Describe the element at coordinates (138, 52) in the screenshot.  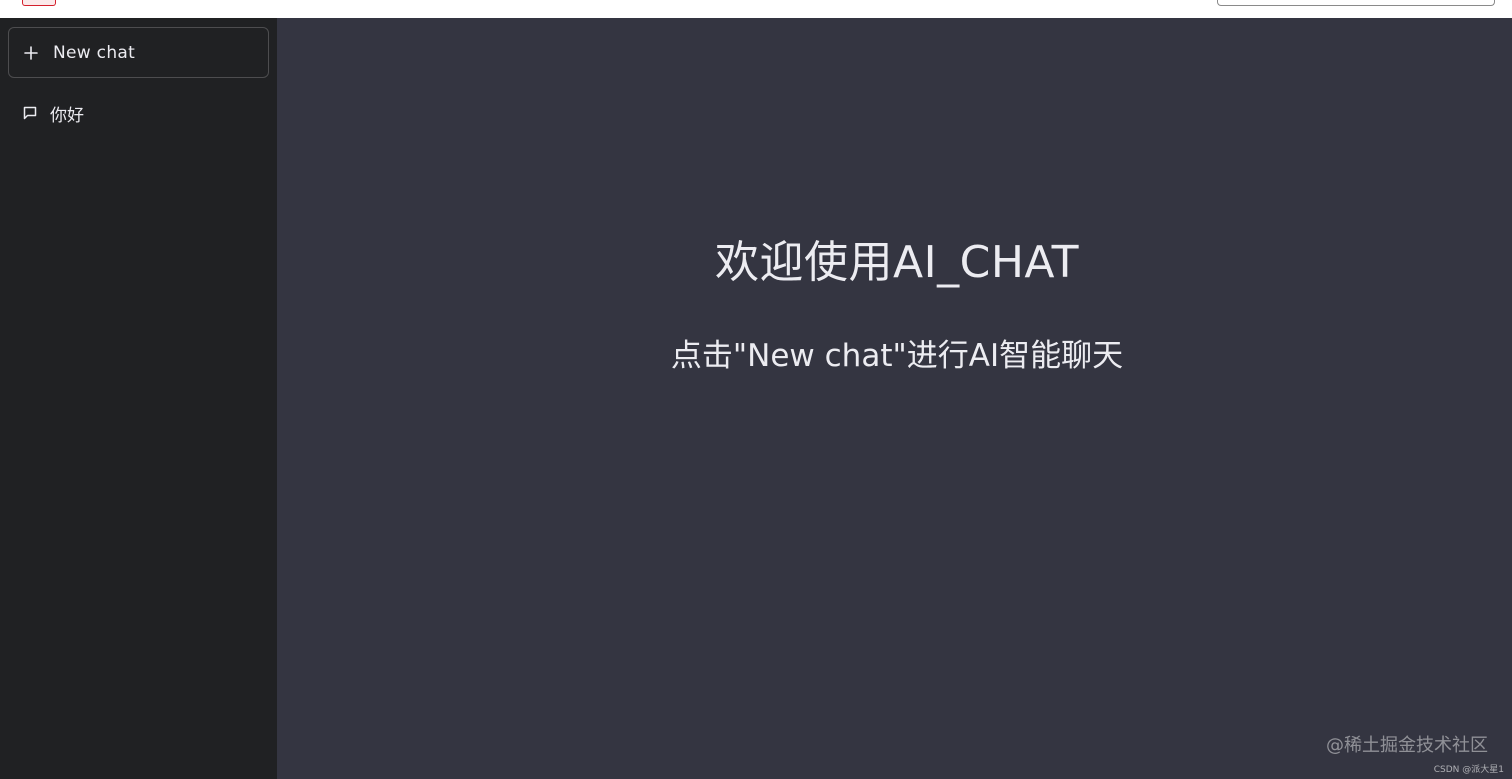
I see `new-chat-button: New chat` at that location.